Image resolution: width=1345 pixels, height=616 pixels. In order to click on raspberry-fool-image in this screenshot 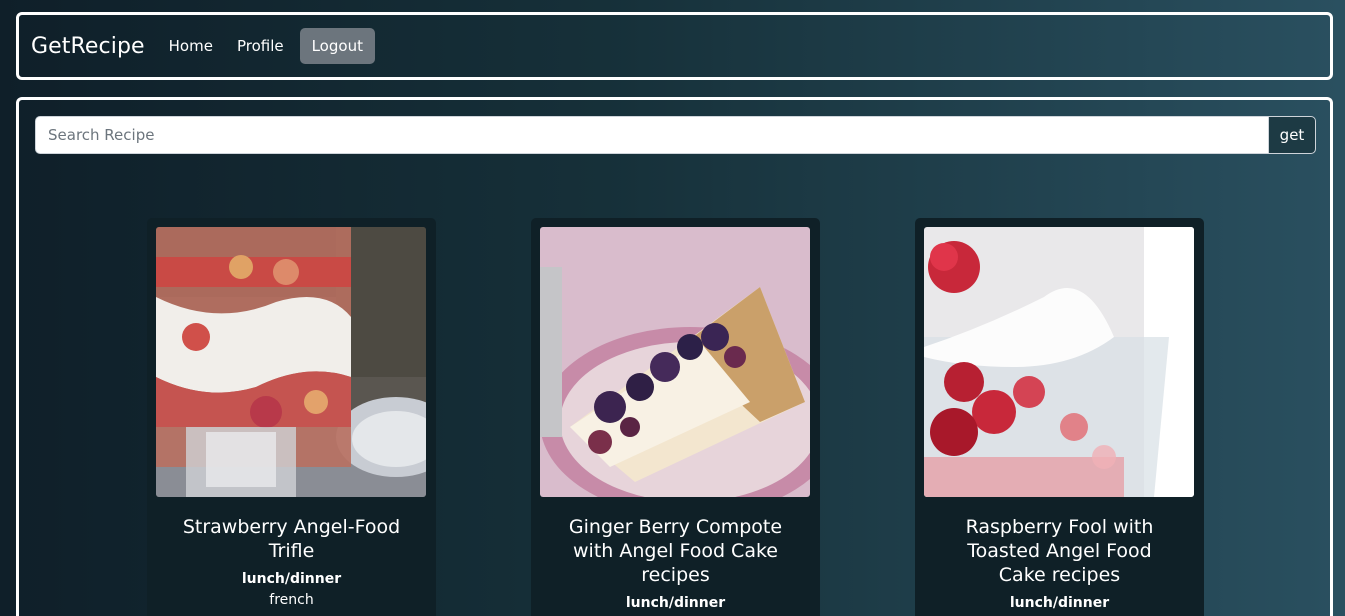, I will do `click(1059, 362)`.